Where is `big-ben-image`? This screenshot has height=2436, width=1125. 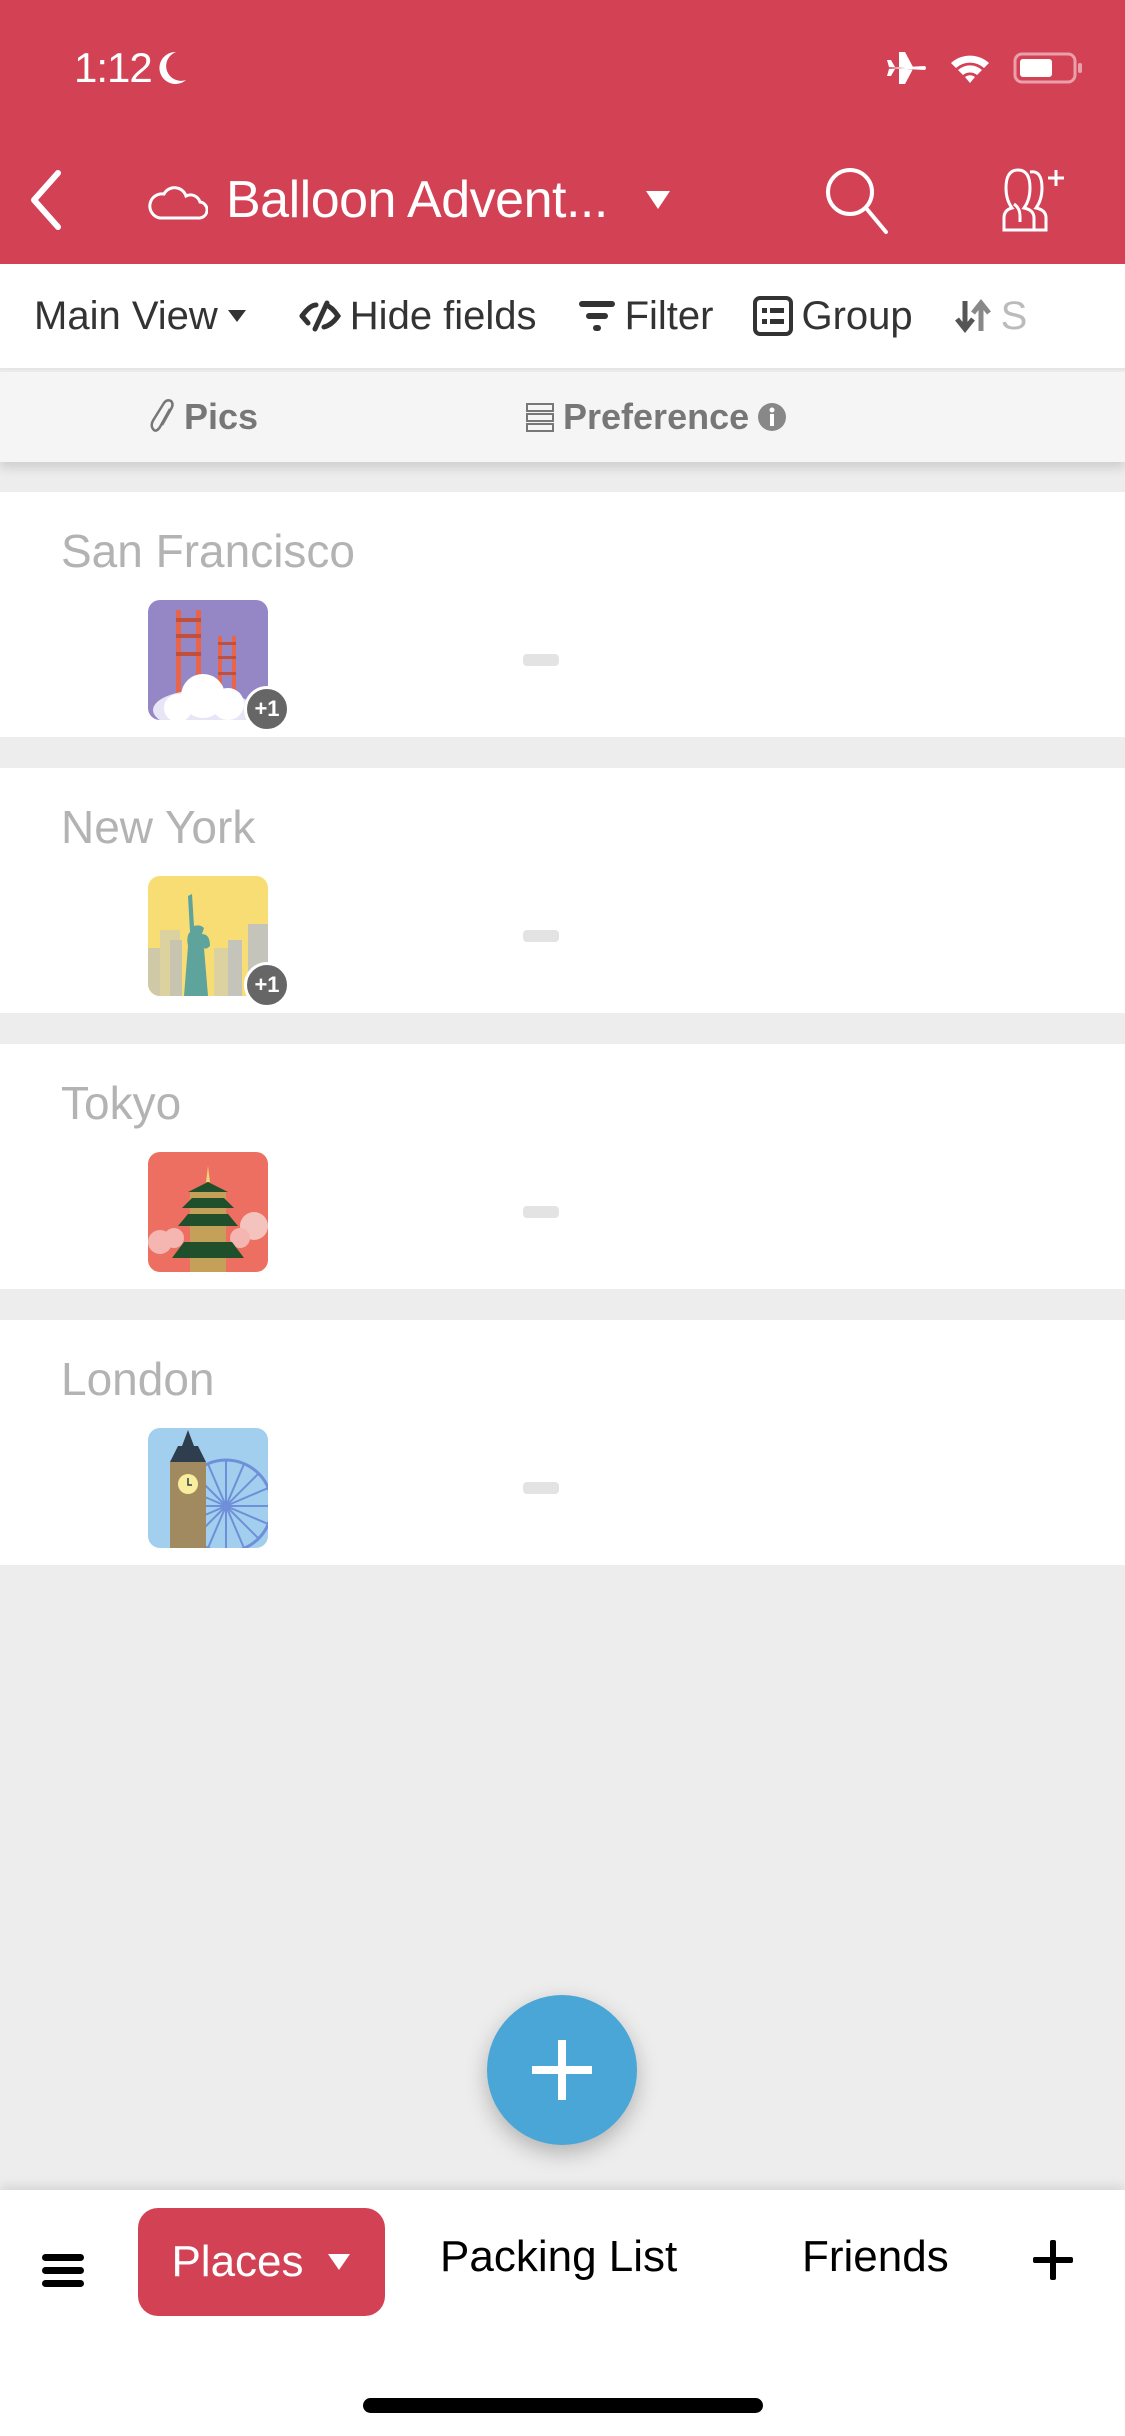
big-ben-image is located at coordinates (208, 1488).